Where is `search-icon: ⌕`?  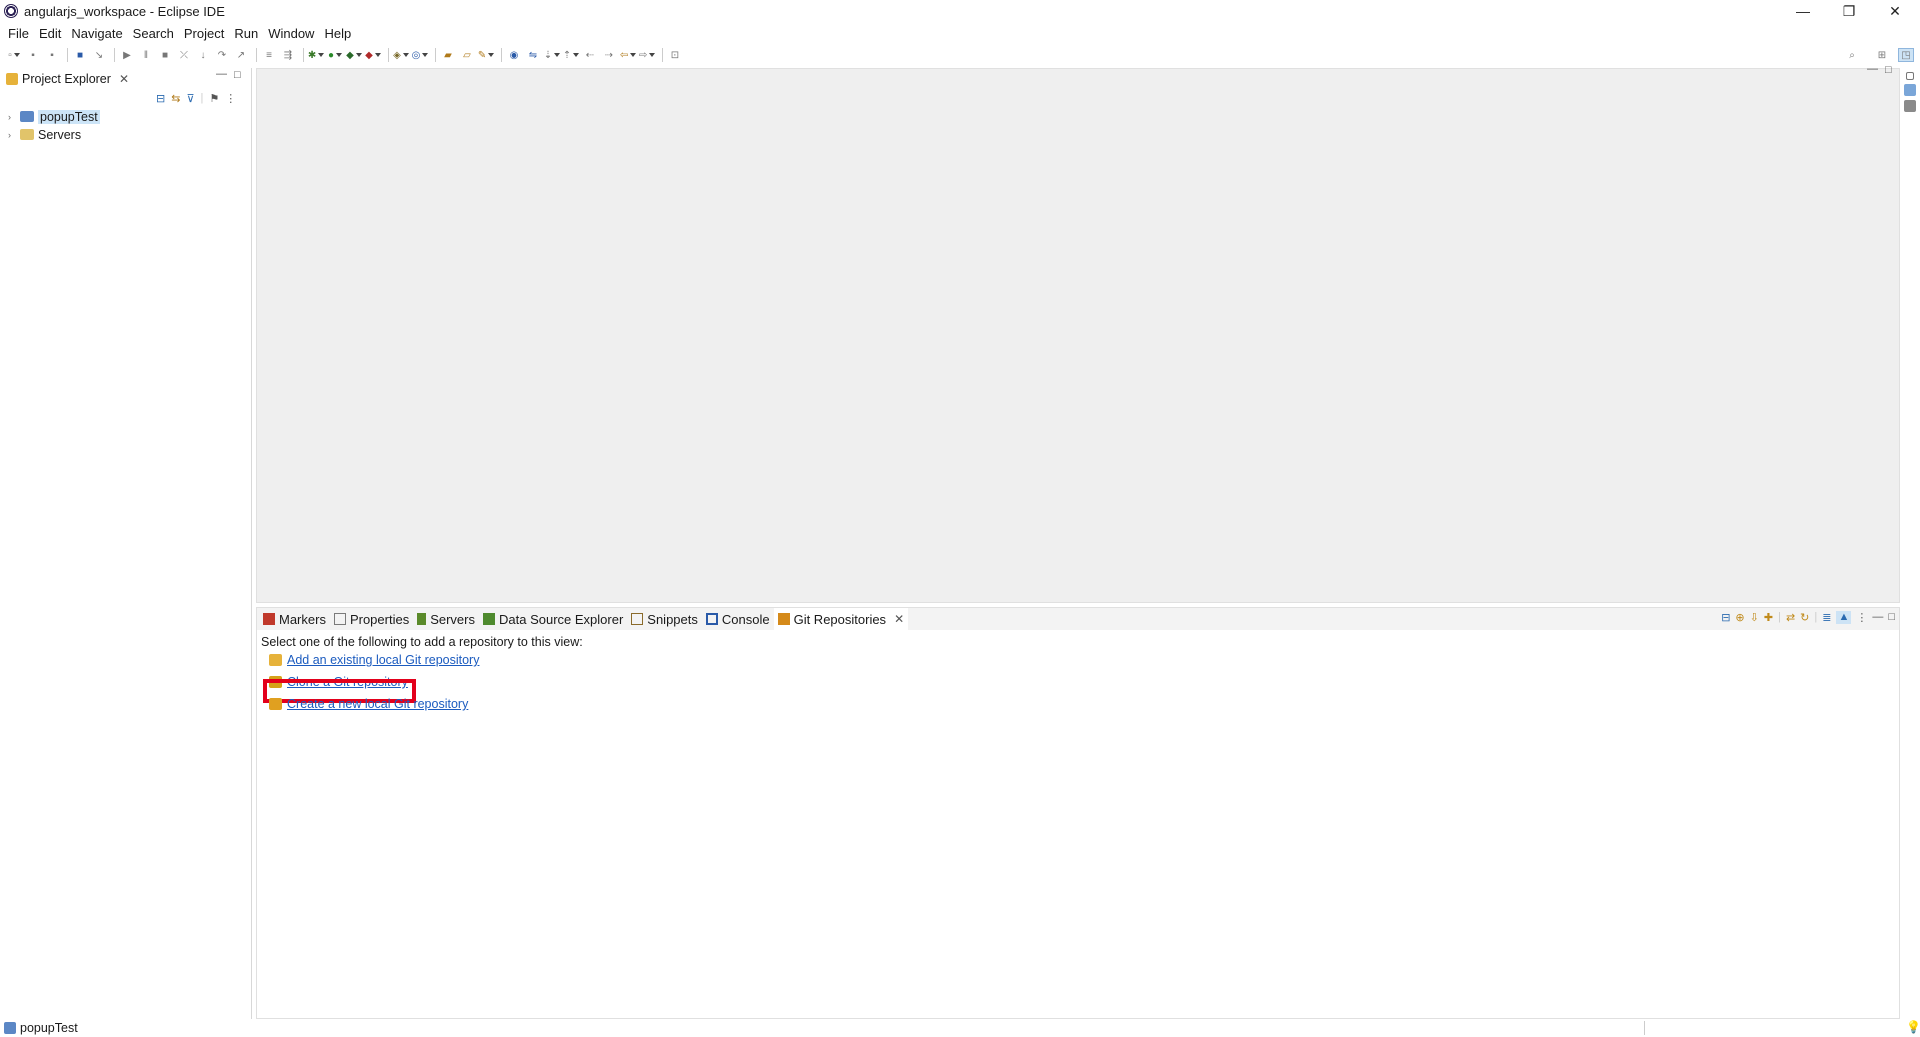
search-icon: ⌕ is located at coordinates (1852, 55).